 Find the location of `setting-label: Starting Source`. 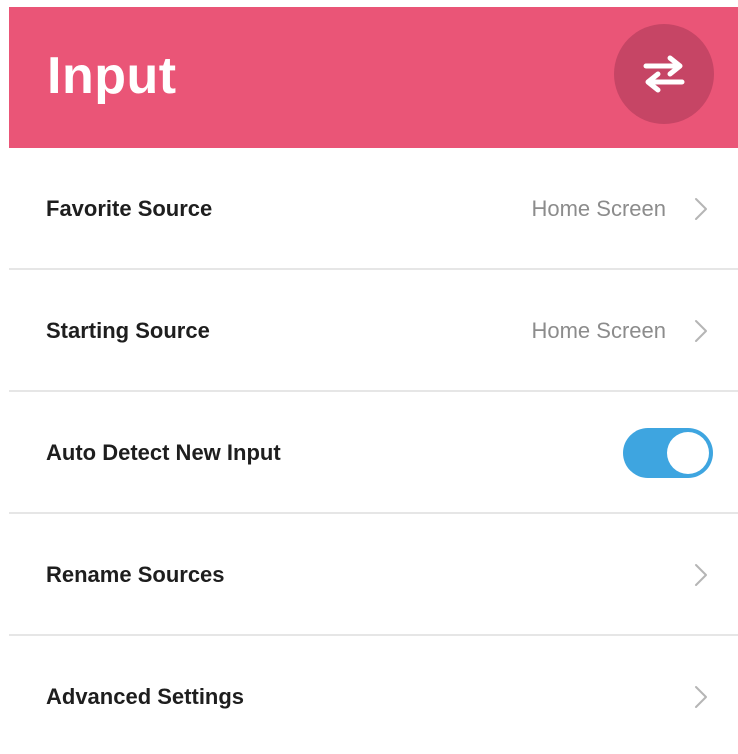

setting-label: Starting Source is located at coordinates (128, 330).